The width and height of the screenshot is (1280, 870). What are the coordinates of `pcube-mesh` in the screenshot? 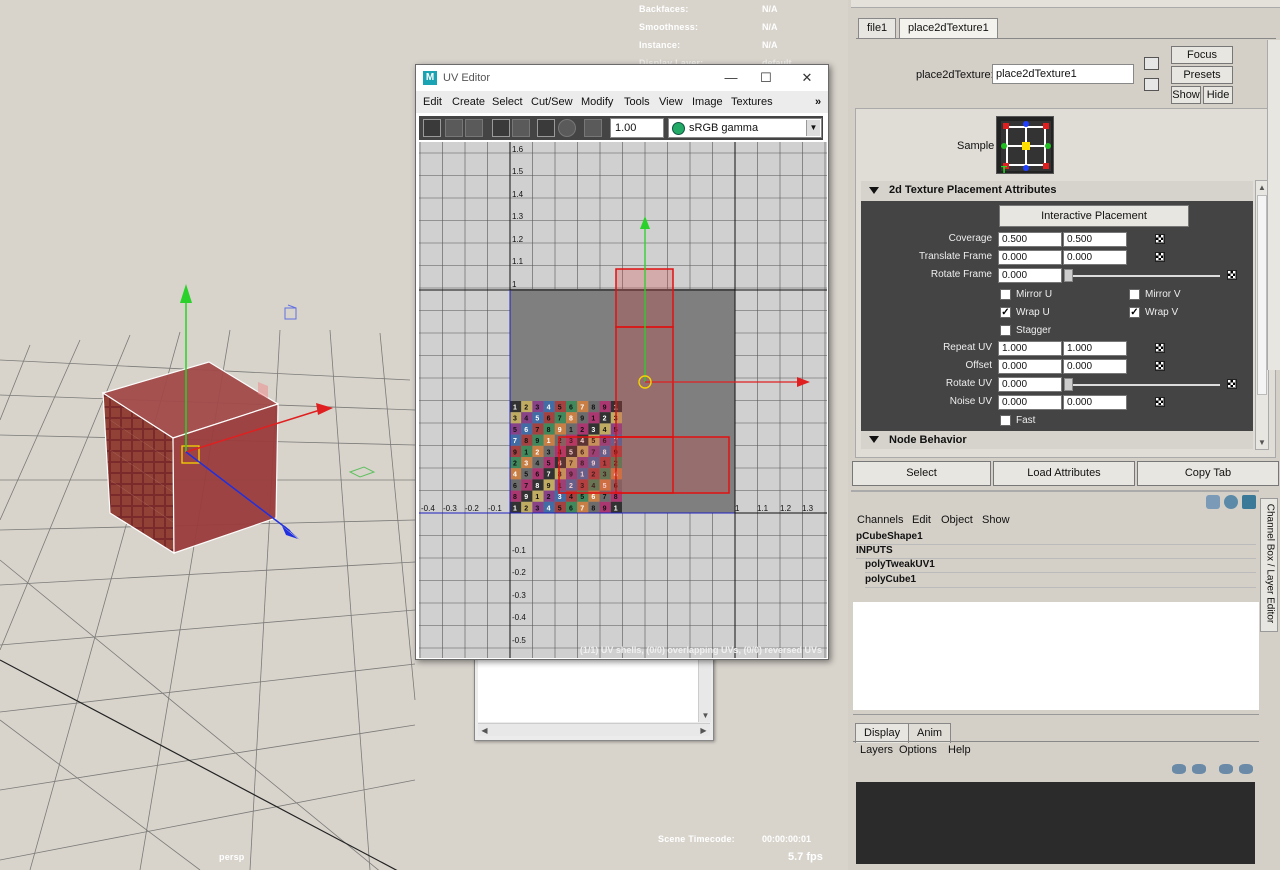 It's located at (190, 458).